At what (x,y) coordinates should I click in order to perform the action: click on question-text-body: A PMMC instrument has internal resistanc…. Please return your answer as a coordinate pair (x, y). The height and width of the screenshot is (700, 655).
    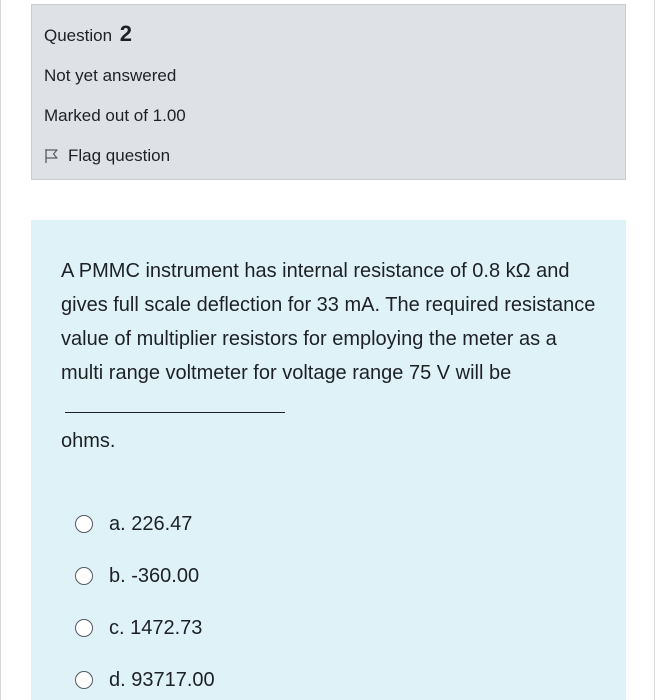
    Looking at the image, I should click on (328, 322).